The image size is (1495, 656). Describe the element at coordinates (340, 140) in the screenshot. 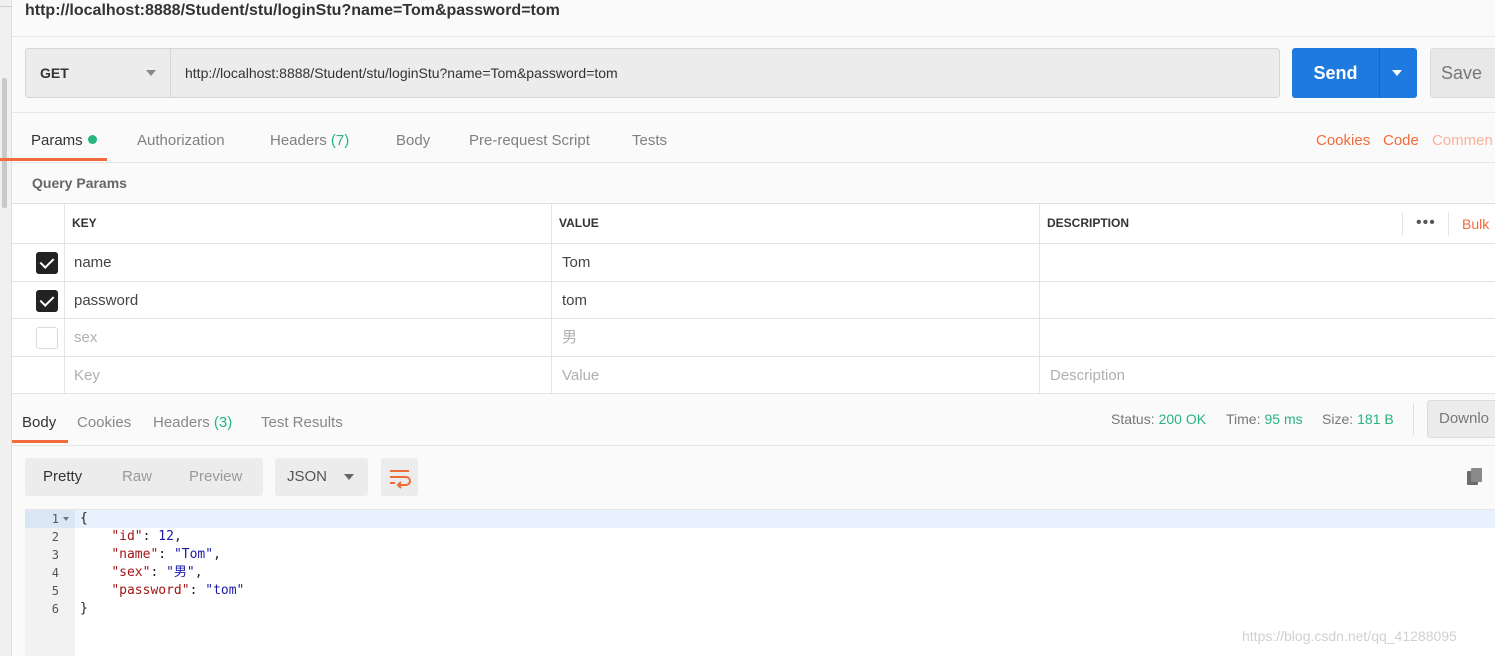

I see `headers-count-badge: (7)` at that location.